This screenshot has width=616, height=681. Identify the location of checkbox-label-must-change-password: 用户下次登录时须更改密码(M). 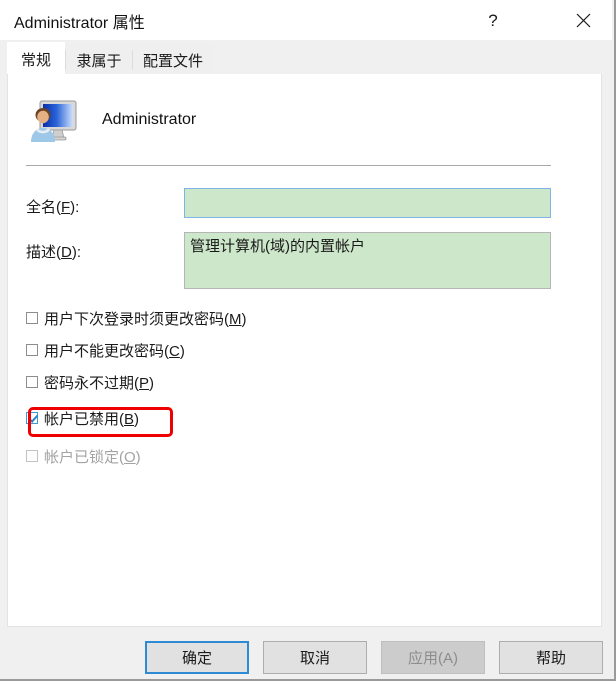
(145, 319).